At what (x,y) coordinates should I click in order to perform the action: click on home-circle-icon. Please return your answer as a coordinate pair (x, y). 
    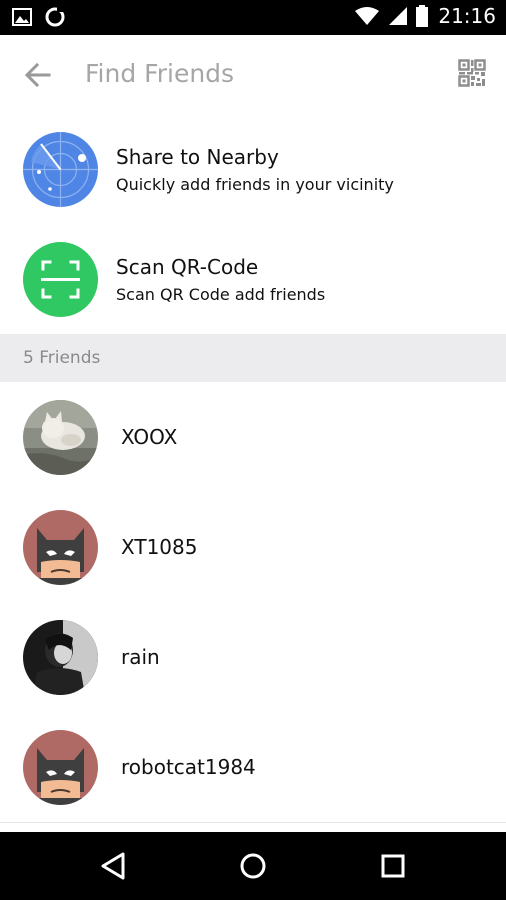
    Looking at the image, I should click on (253, 866).